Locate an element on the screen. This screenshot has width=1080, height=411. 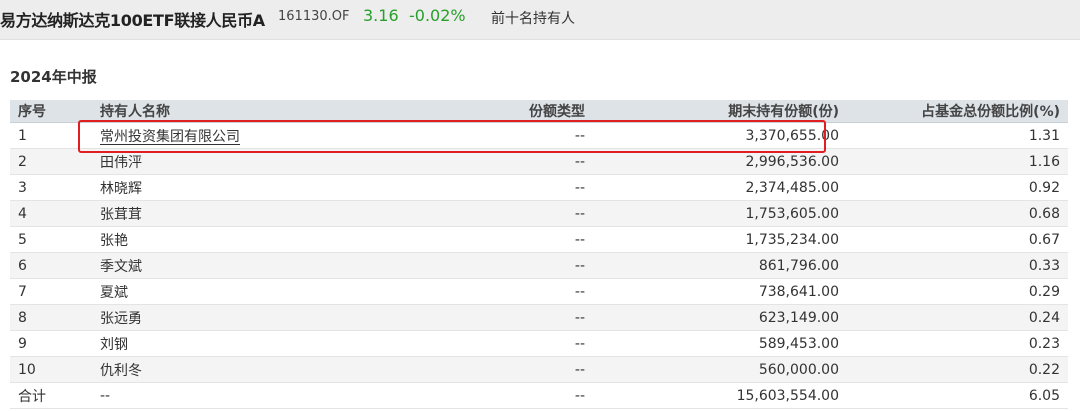
row-index: 9 is located at coordinates (51, 343).